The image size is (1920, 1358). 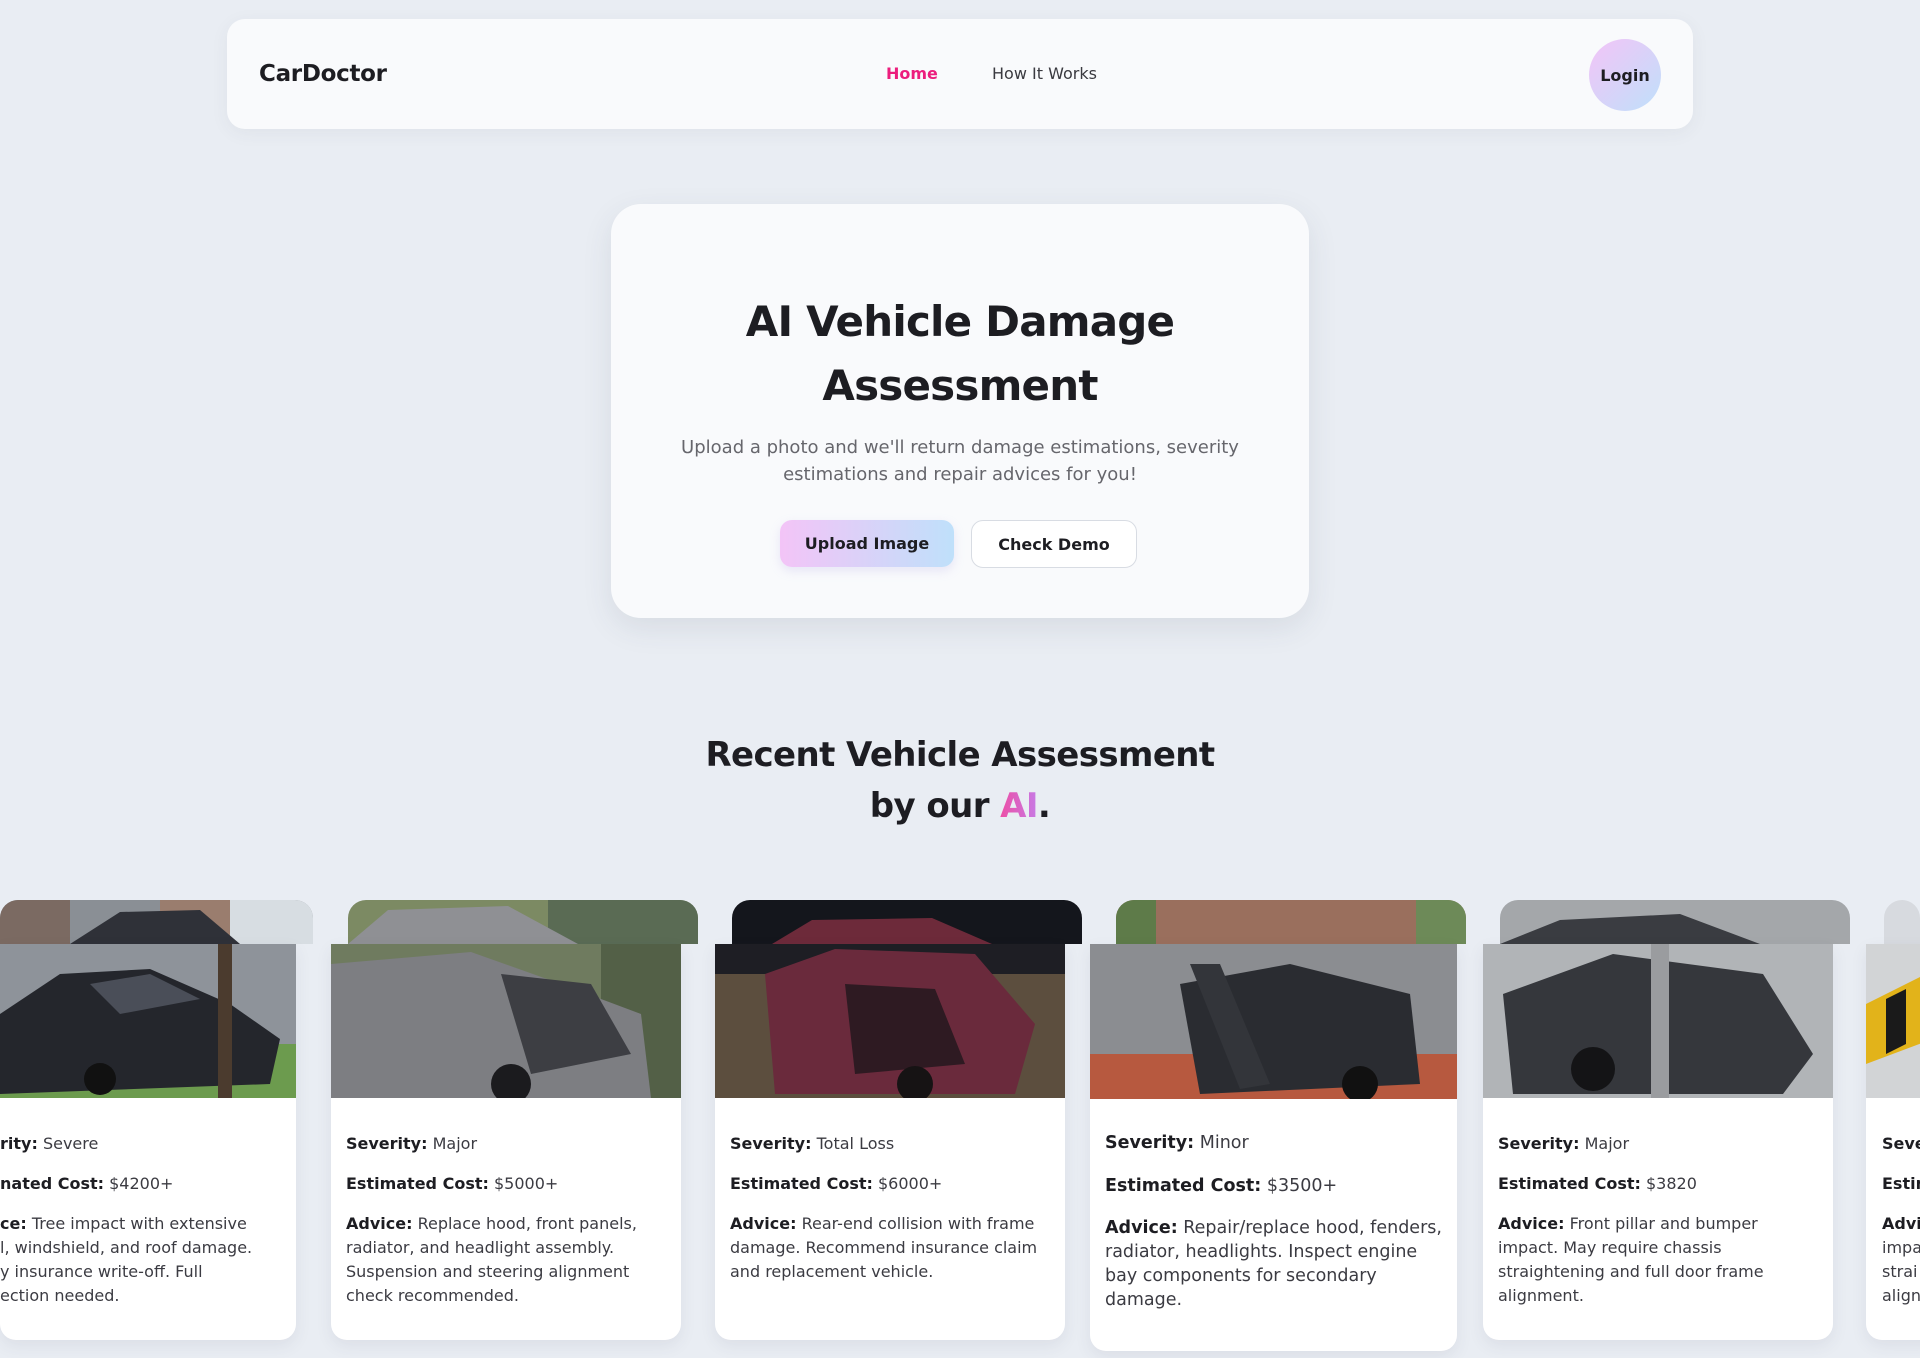 What do you see at coordinates (141, 1183) in the screenshot?
I see `cost-value: $4200+` at bounding box center [141, 1183].